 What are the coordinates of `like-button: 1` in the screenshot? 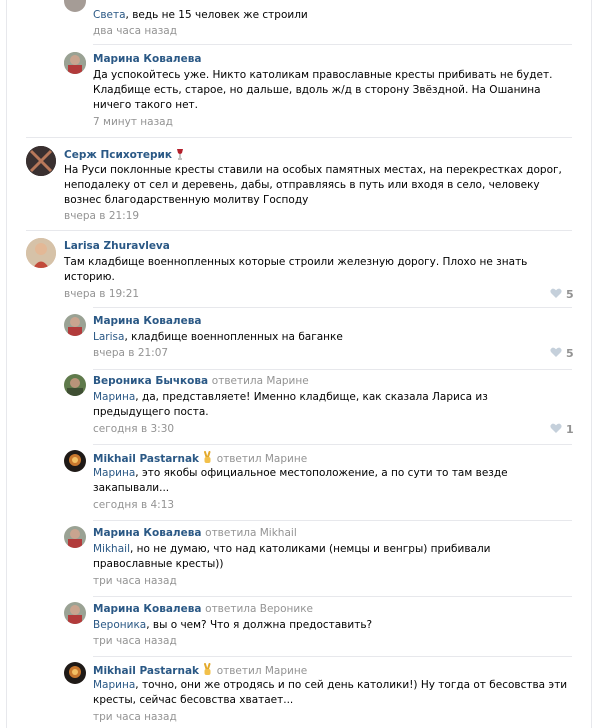 It's located at (562, 429).